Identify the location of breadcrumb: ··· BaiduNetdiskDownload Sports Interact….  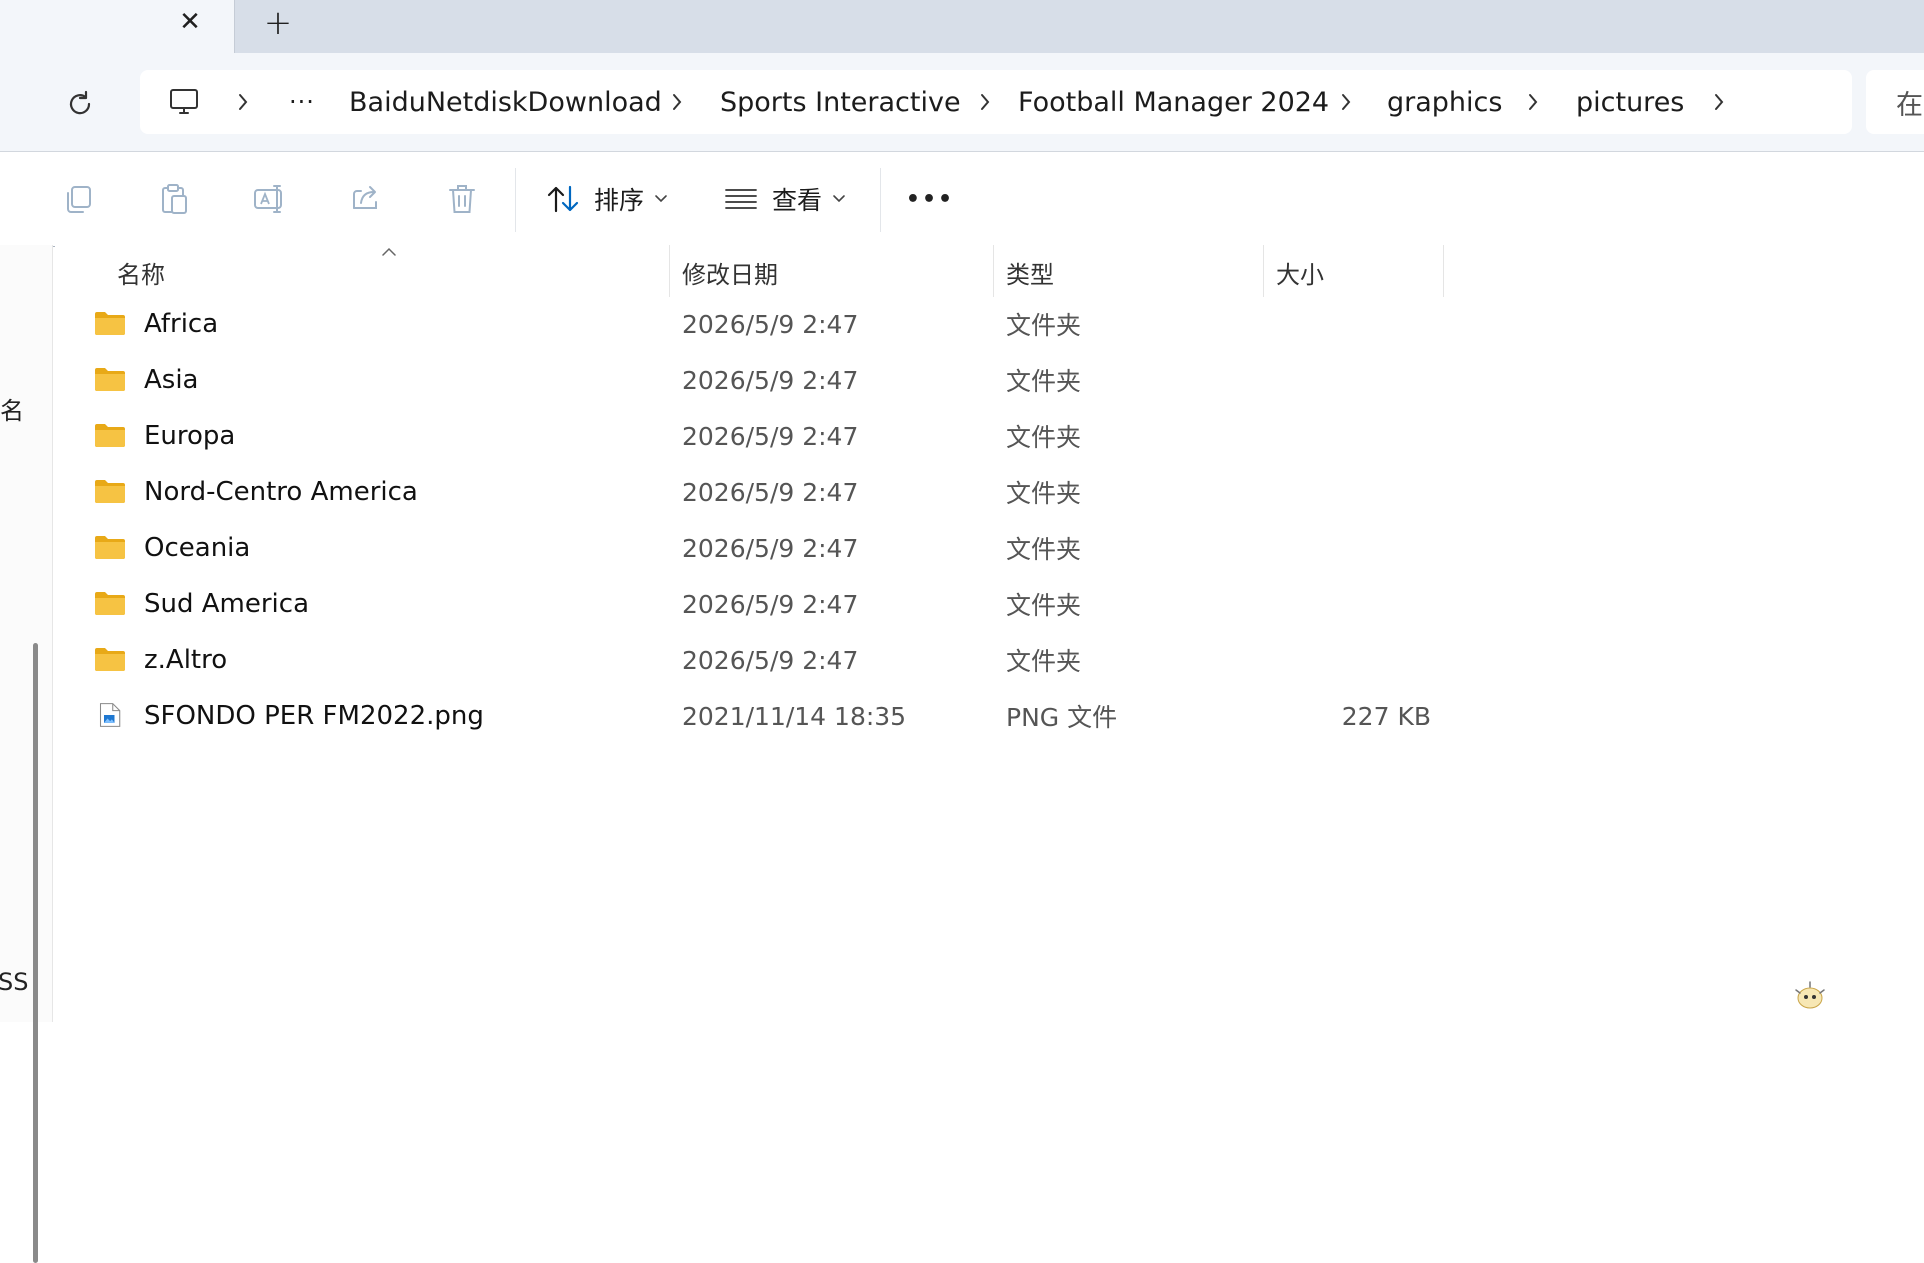
(996, 102).